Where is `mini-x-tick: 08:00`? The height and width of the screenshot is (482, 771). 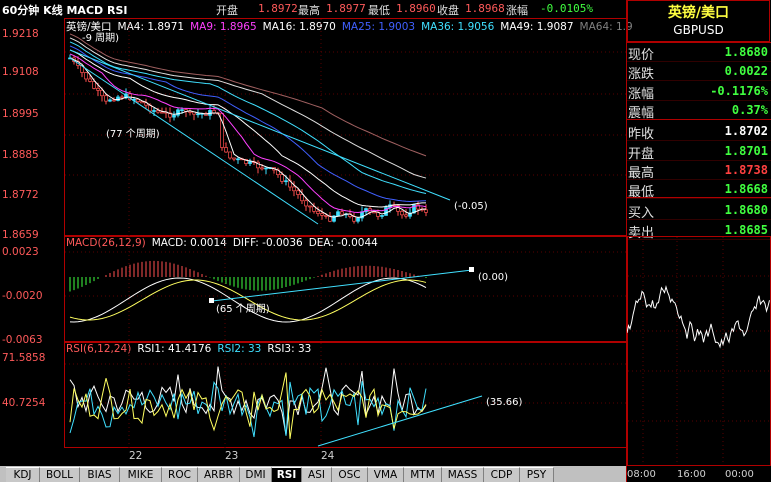
mini-x-tick: 08:00 is located at coordinates (641, 474).